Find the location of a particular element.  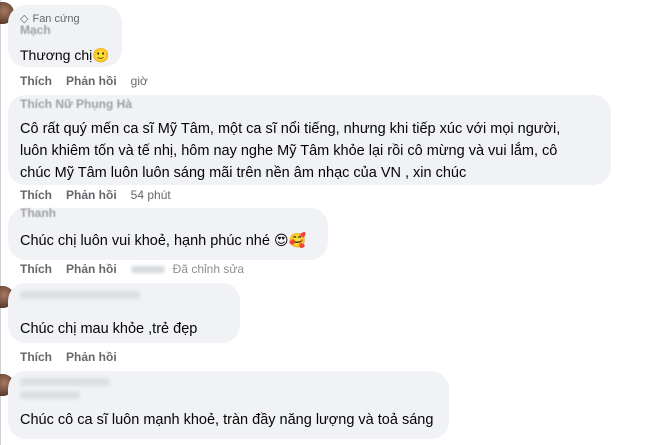

comment-bubble-4: Chúc chị mau khỏe ,trẻ đẹp is located at coordinates (124, 313).